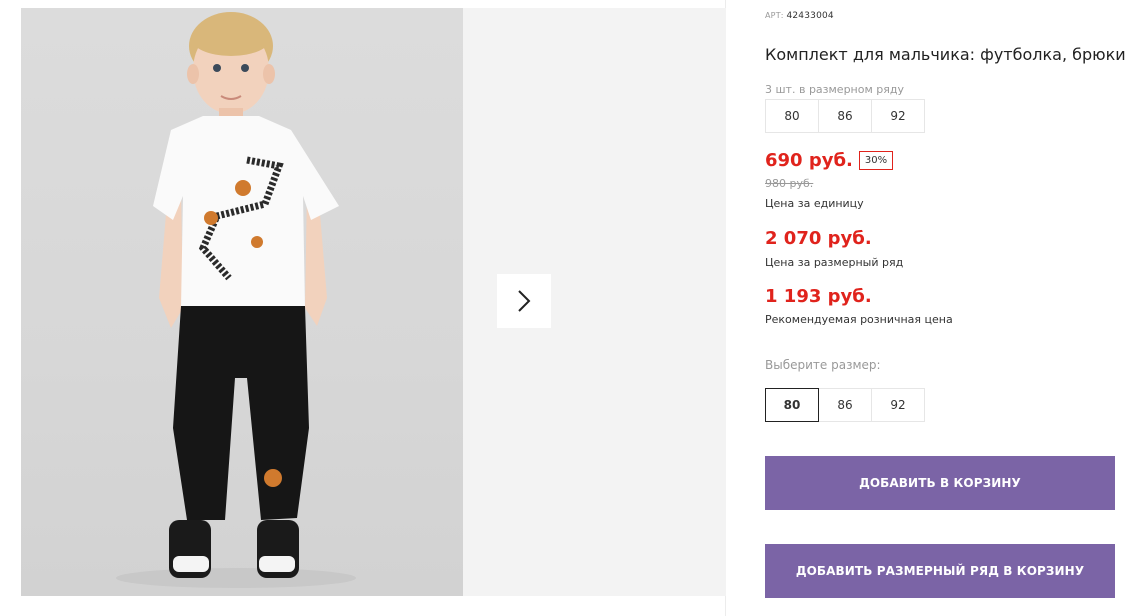 Image resolution: width=1133 pixels, height=616 pixels. I want to click on rrp-price-caption: Рекомендуемая розничная цена, so click(859, 319).